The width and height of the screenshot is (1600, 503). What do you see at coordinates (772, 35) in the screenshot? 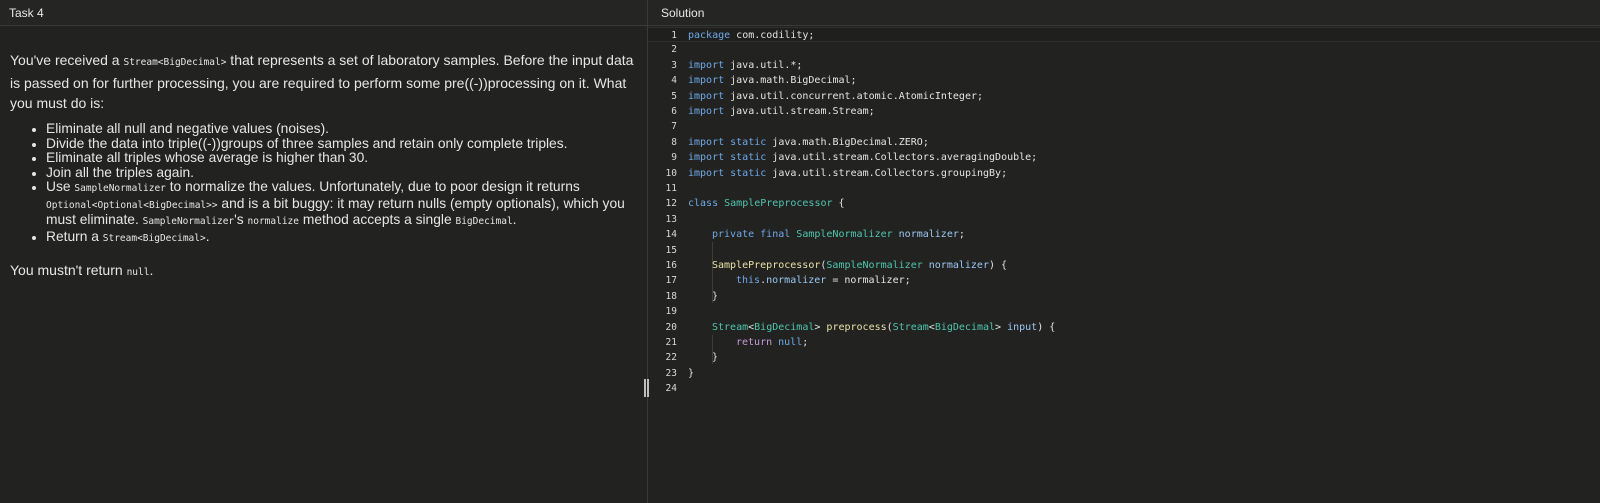
I see `code-token: com.codility;` at bounding box center [772, 35].